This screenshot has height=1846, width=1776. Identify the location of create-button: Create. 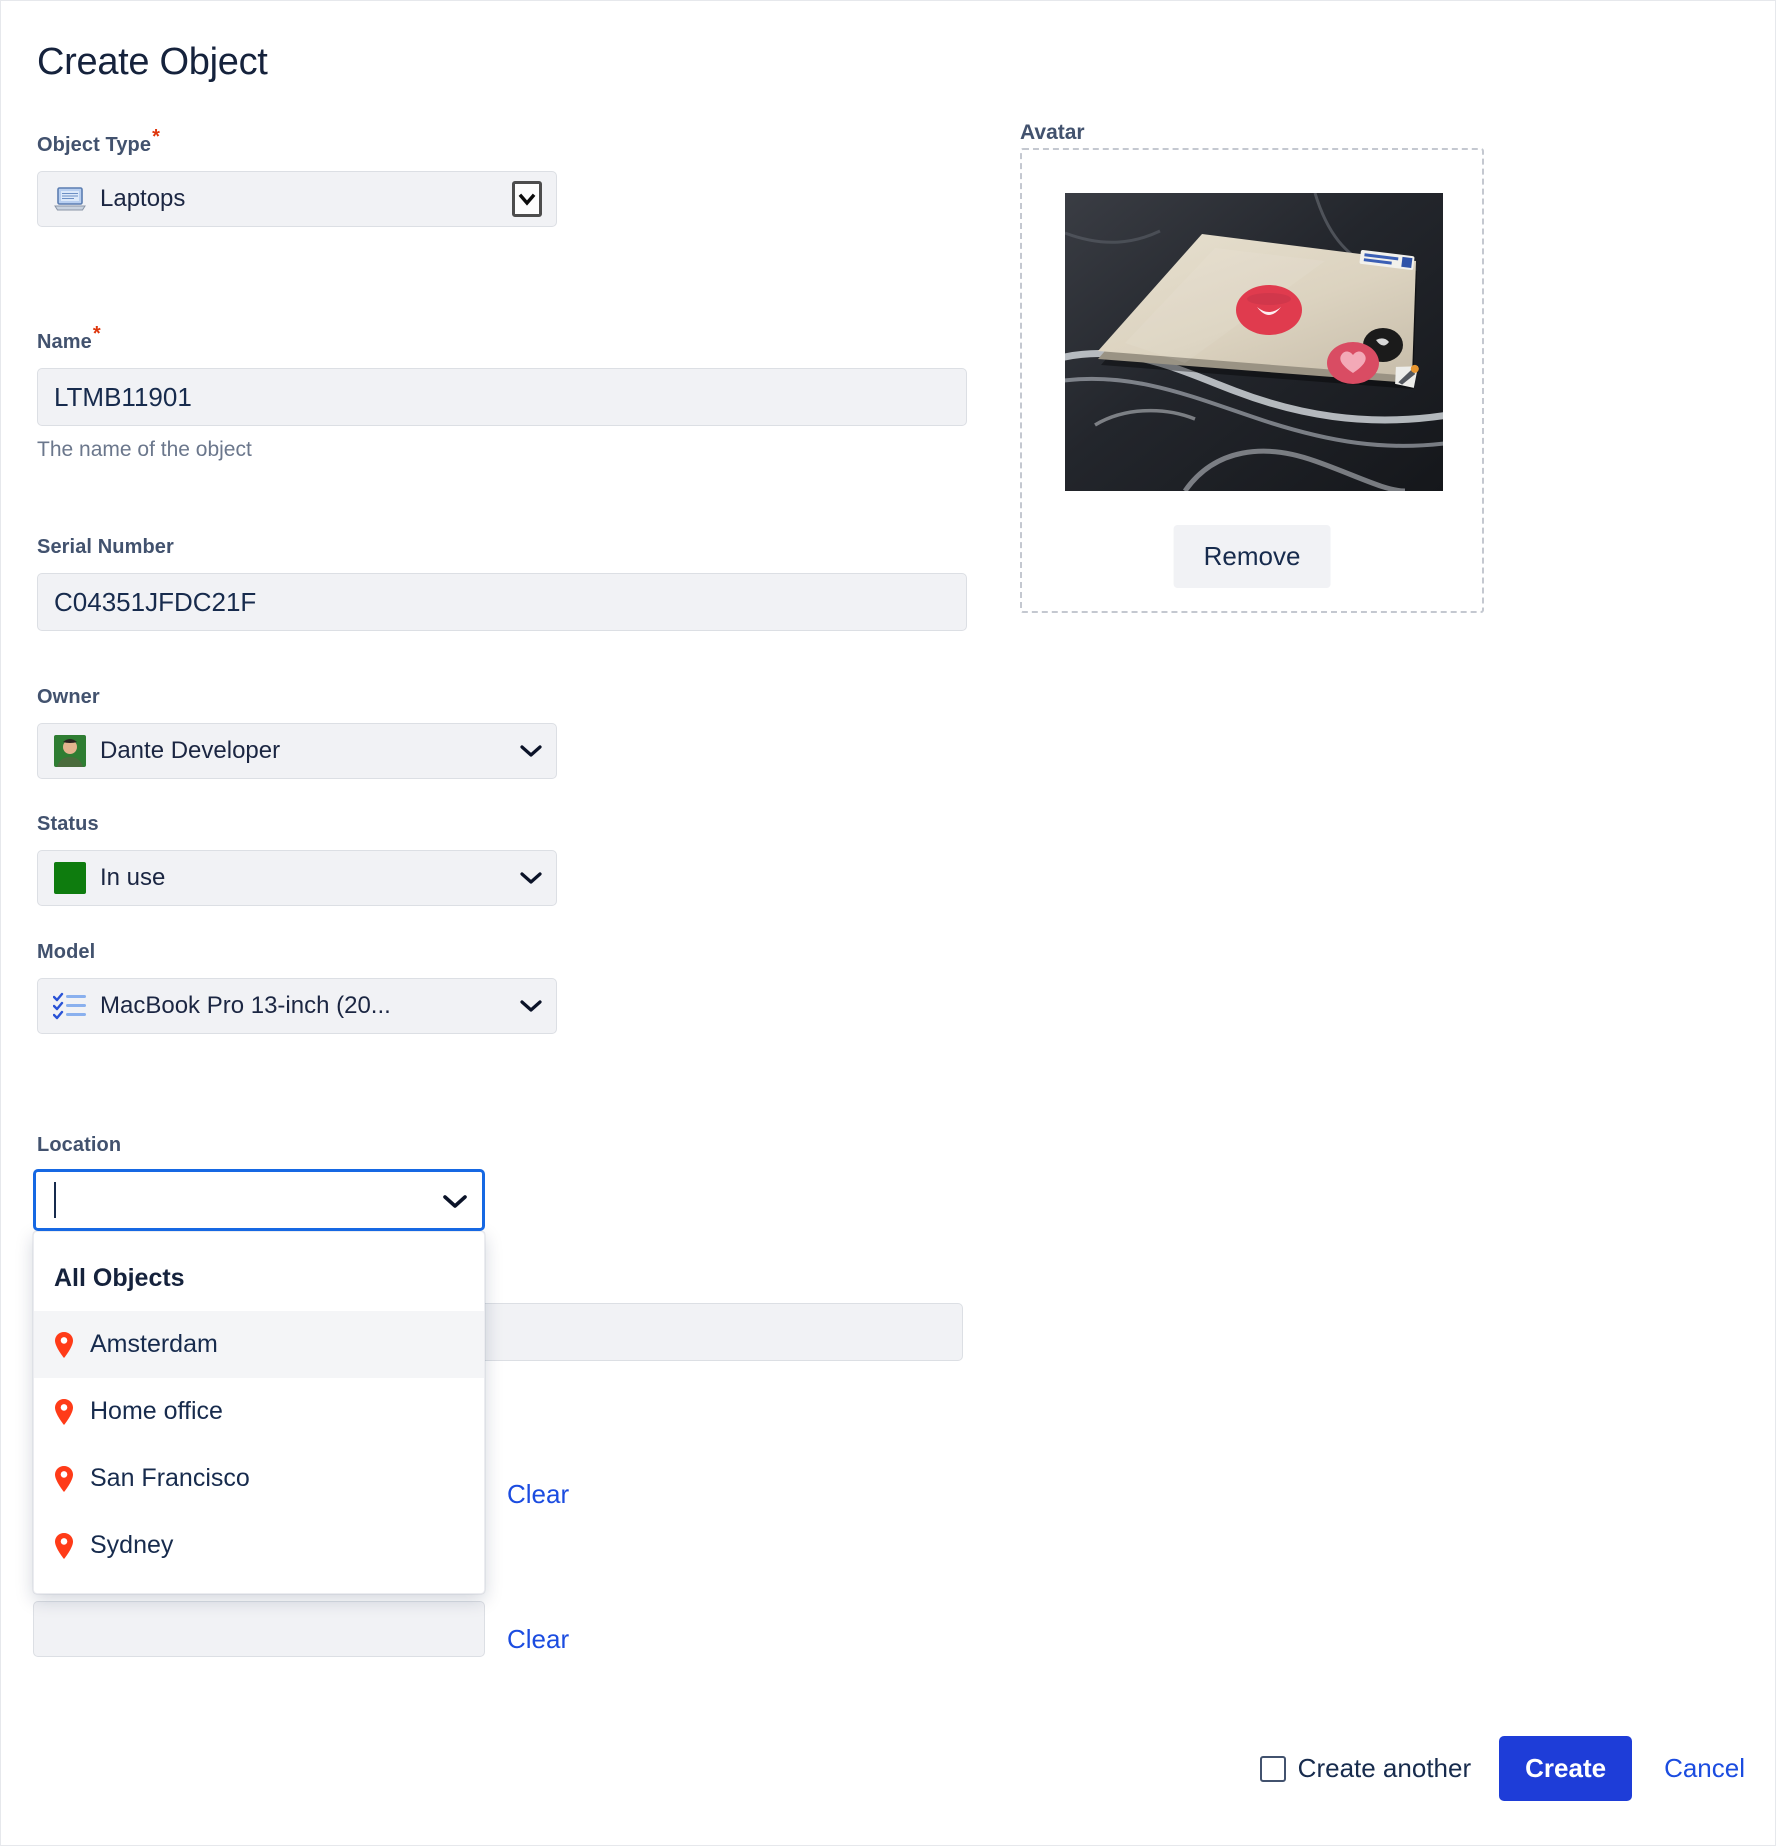
(1566, 1768).